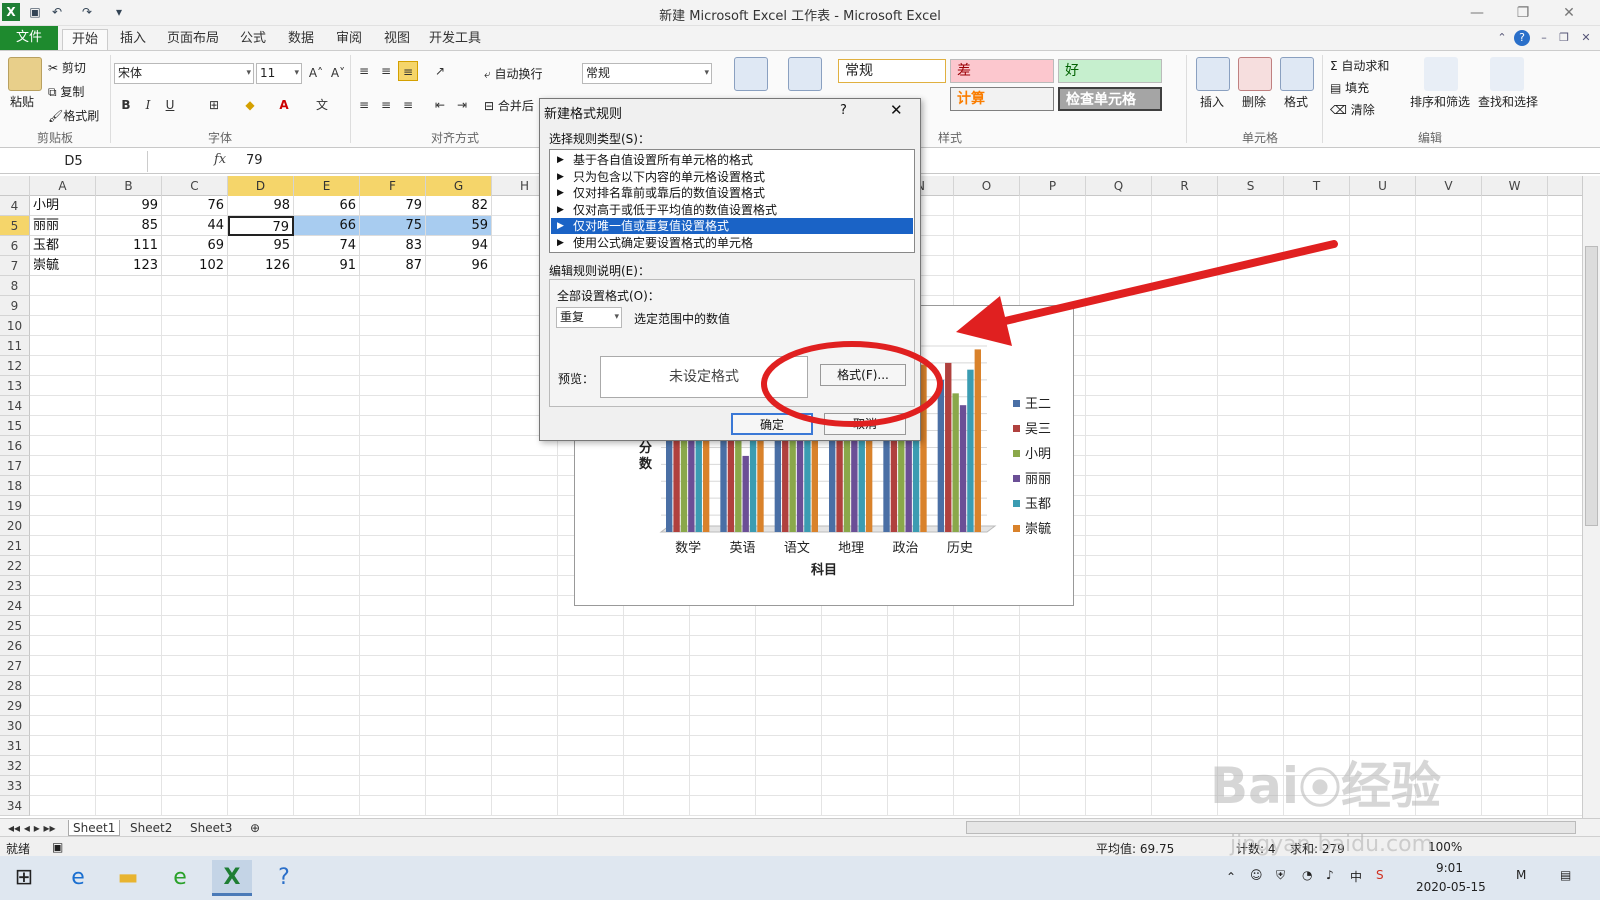  What do you see at coordinates (1507, 74) in the screenshot?
I see `find-select-icon` at bounding box center [1507, 74].